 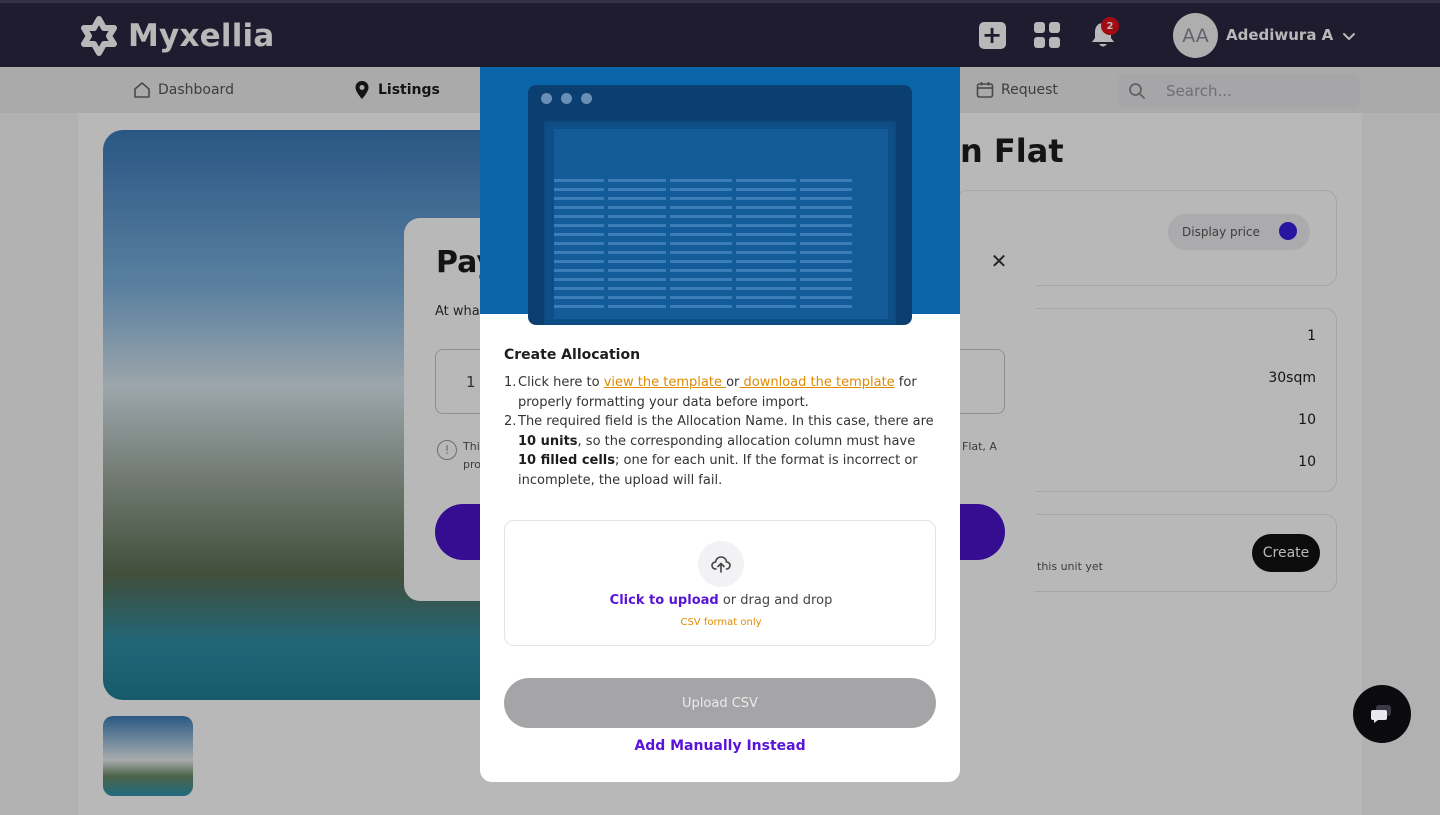 I want to click on spreadsheet-frame, so click(x=720, y=223).